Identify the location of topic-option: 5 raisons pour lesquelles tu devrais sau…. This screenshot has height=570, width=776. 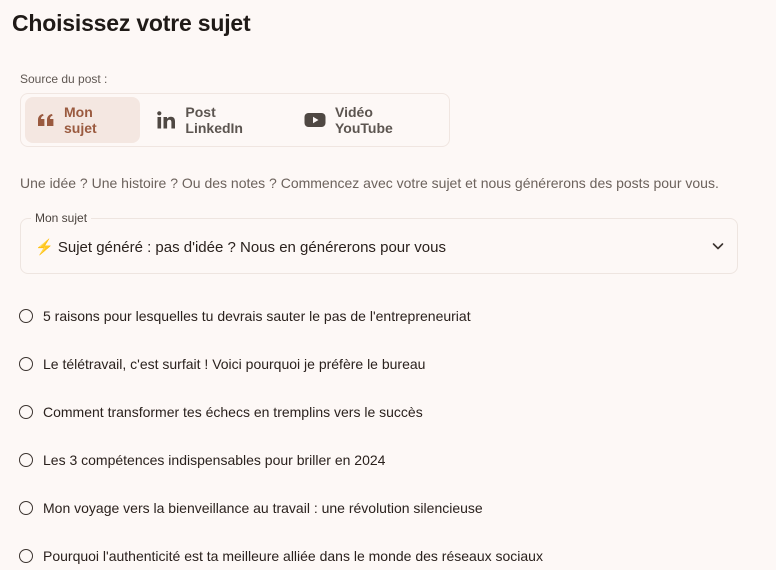
(389, 316).